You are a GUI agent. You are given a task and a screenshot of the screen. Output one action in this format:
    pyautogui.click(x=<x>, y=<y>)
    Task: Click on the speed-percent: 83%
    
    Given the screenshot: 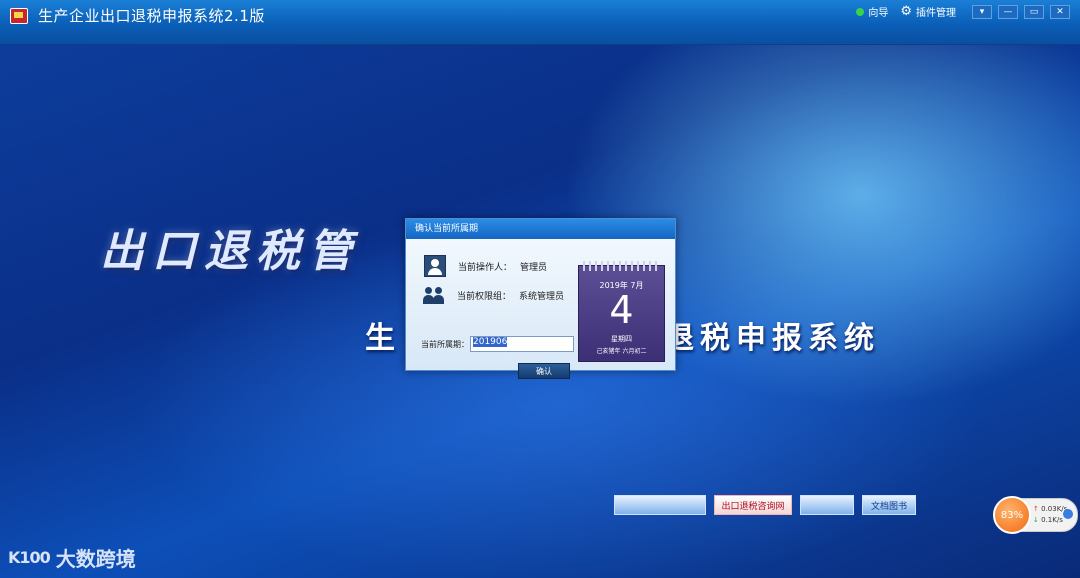 What is the action you would take?
    pyautogui.click(x=1012, y=515)
    